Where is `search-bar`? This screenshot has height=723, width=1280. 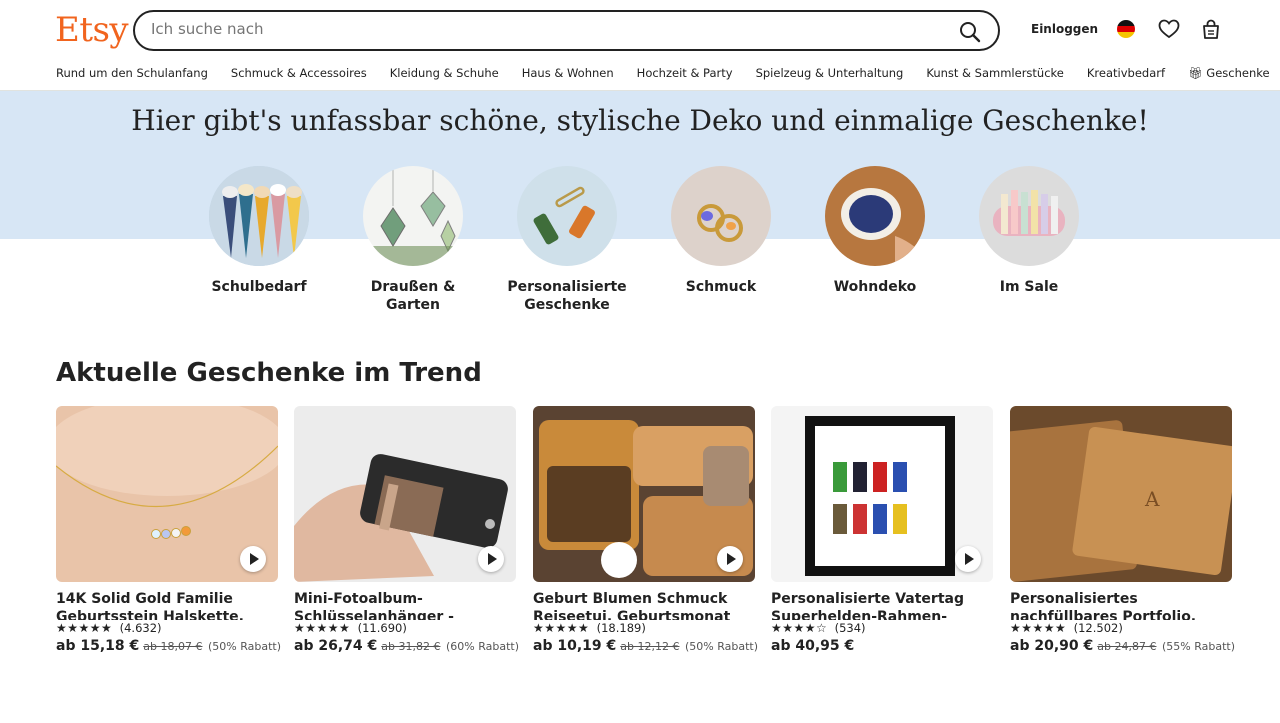
search-bar is located at coordinates (566, 30).